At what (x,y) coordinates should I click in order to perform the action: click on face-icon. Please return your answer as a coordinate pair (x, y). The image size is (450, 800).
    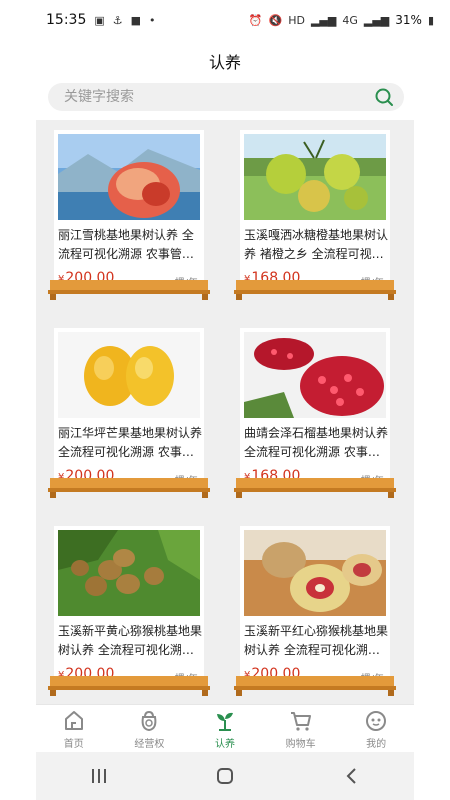
    Looking at the image, I should click on (376, 720).